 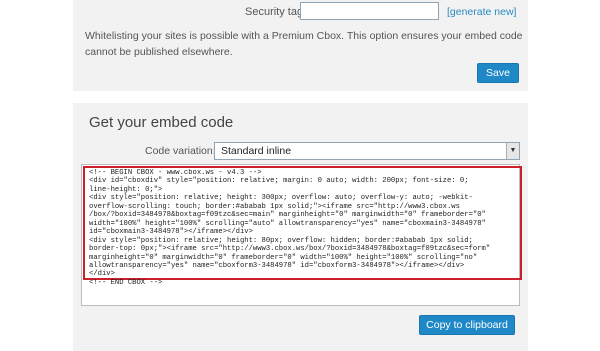 What do you see at coordinates (367, 151) in the screenshot?
I see `code-variation-select: Standard inline ▼` at bounding box center [367, 151].